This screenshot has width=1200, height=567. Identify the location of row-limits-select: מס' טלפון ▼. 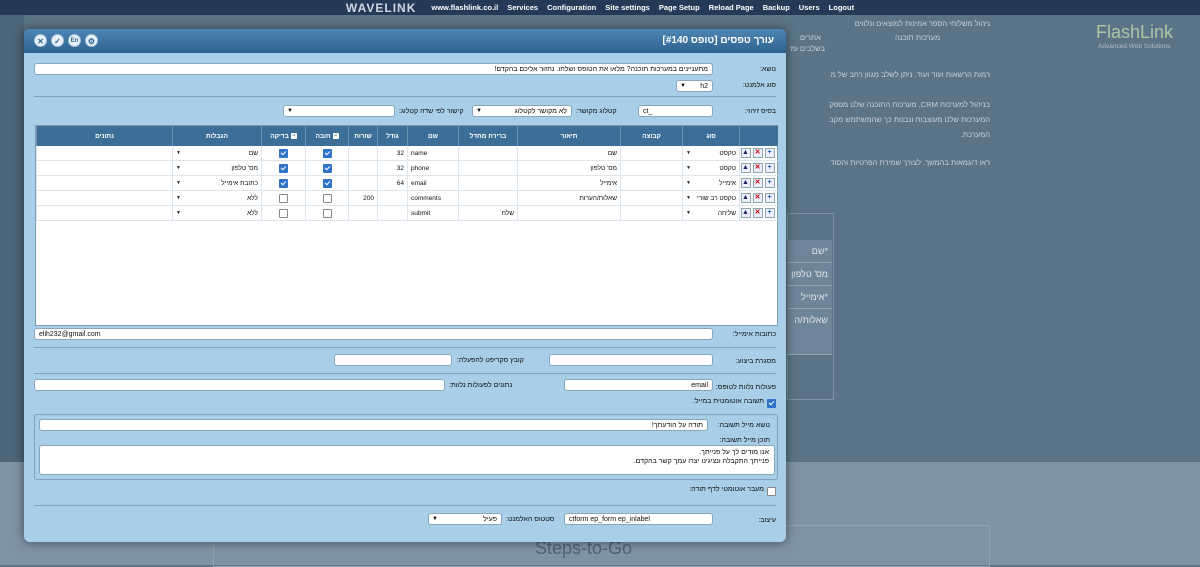
(217, 168).